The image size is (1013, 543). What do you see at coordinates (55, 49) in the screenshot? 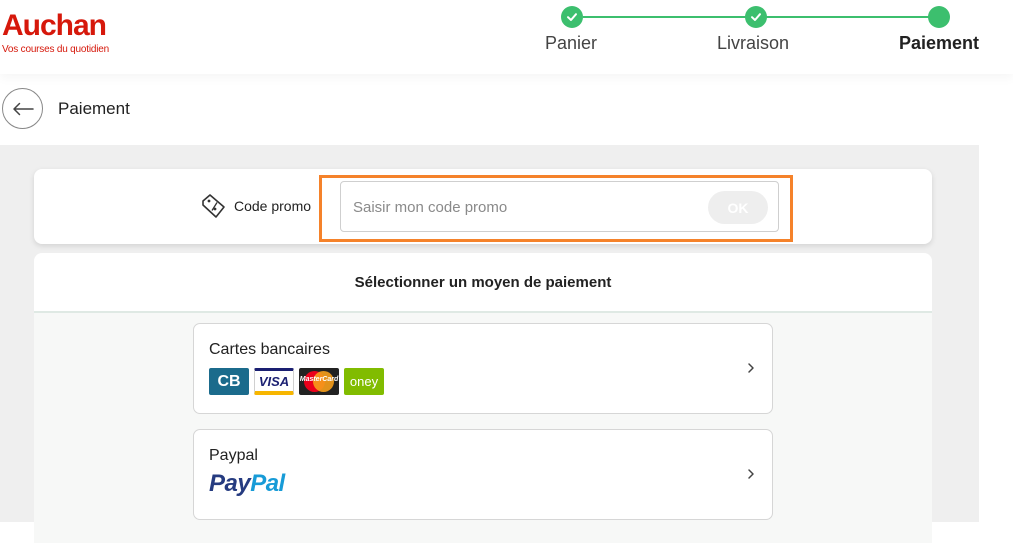
I see `brand-tagline: Vos courses du quotidien` at bounding box center [55, 49].